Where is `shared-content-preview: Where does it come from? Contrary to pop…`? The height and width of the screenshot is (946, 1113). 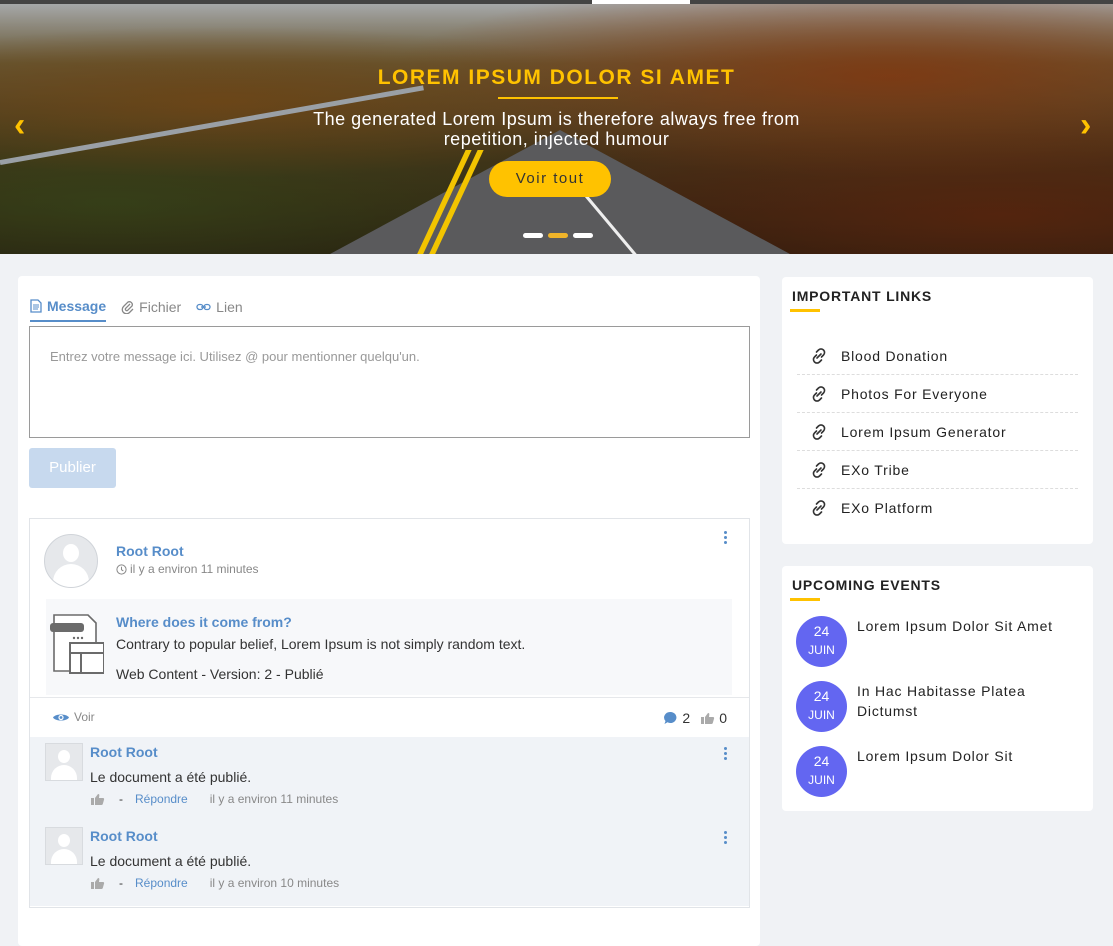 shared-content-preview: Where does it come from? Contrary to pop… is located at coordinates (389, 647).